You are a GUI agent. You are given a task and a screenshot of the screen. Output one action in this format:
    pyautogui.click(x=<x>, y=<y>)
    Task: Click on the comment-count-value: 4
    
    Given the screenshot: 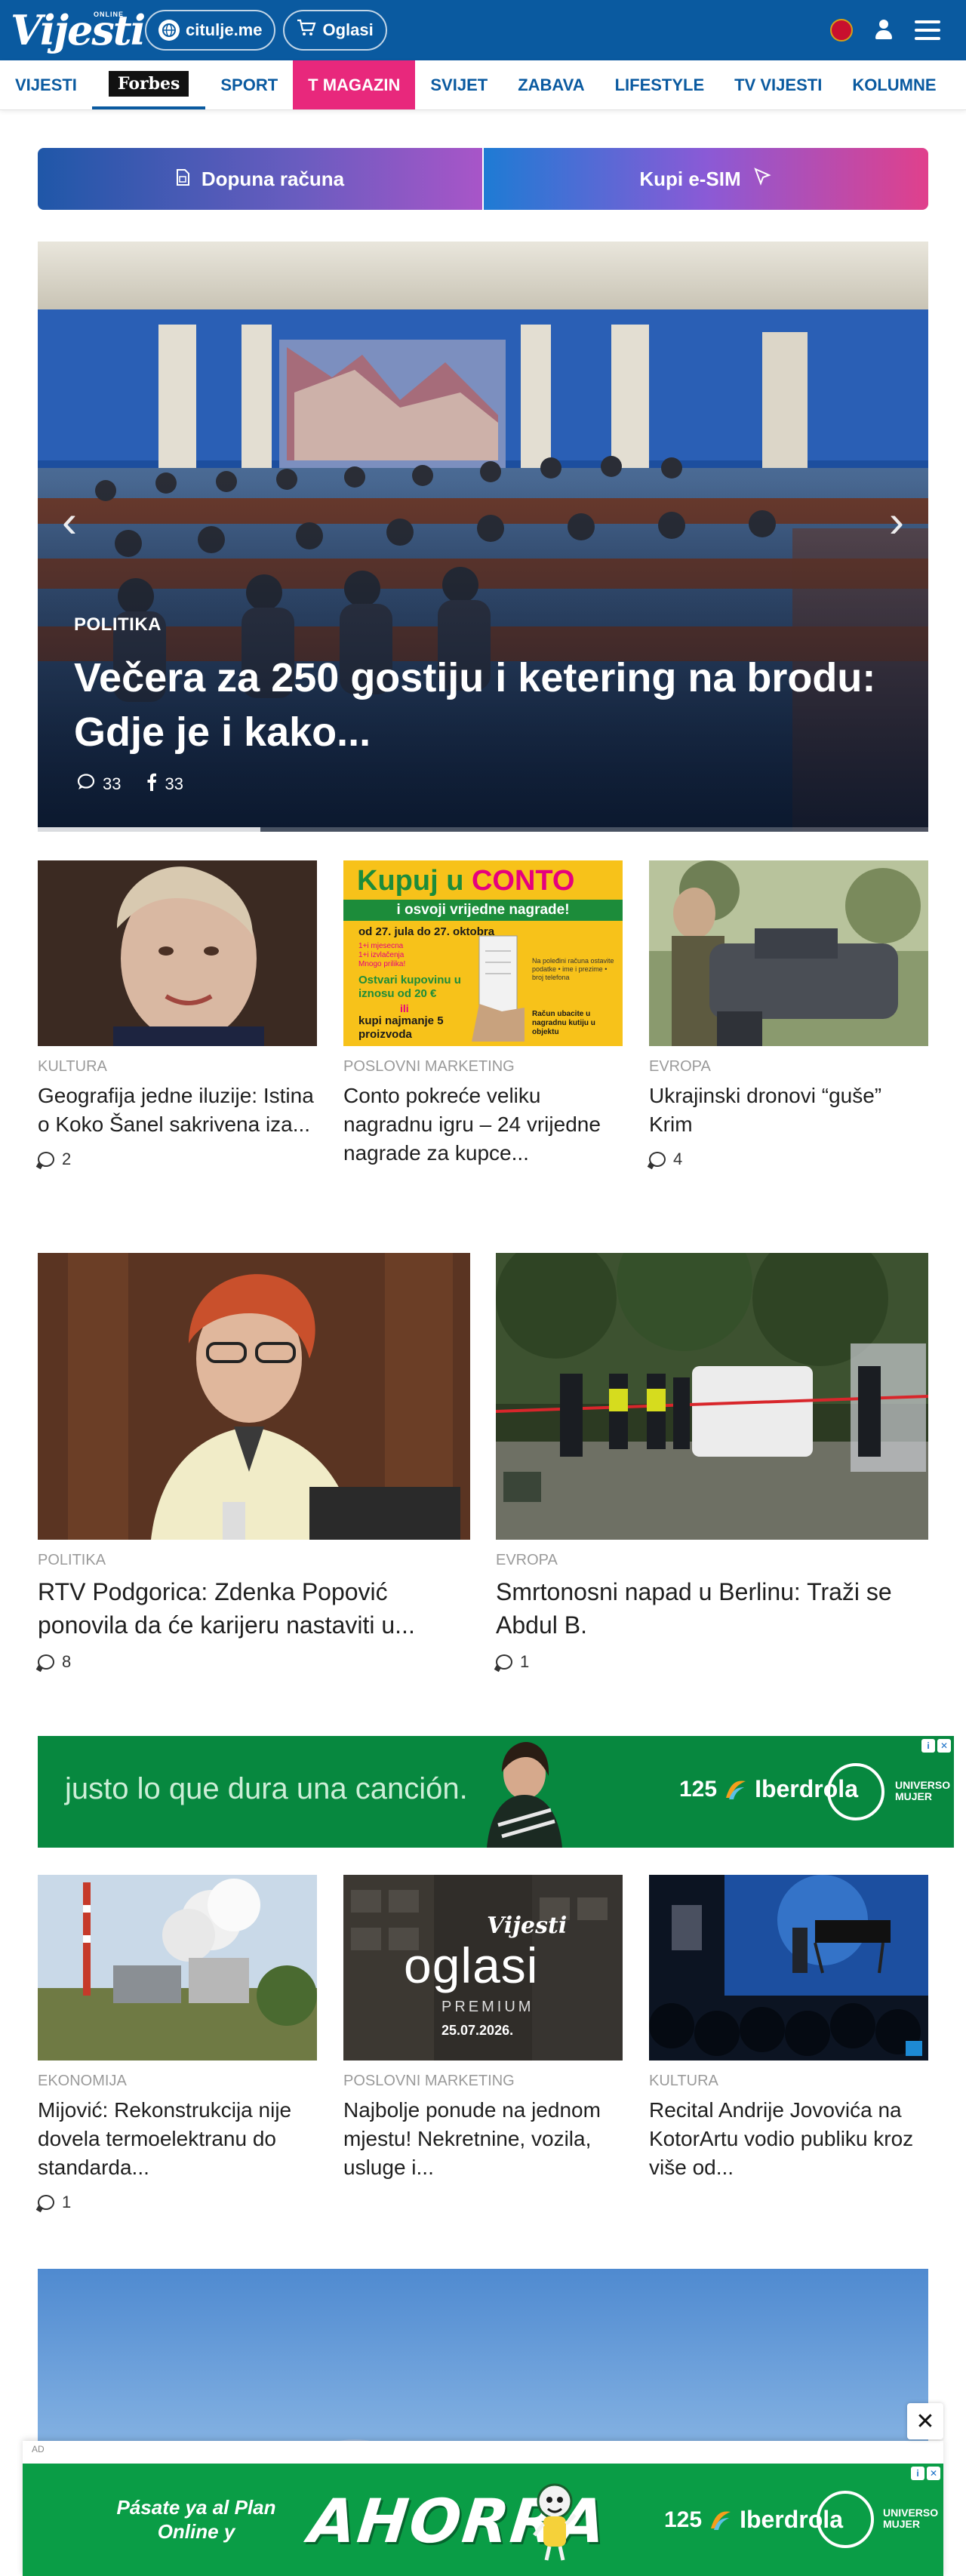 What is the action you would take?
    pyautogui.click(x=678, y=1159)
    